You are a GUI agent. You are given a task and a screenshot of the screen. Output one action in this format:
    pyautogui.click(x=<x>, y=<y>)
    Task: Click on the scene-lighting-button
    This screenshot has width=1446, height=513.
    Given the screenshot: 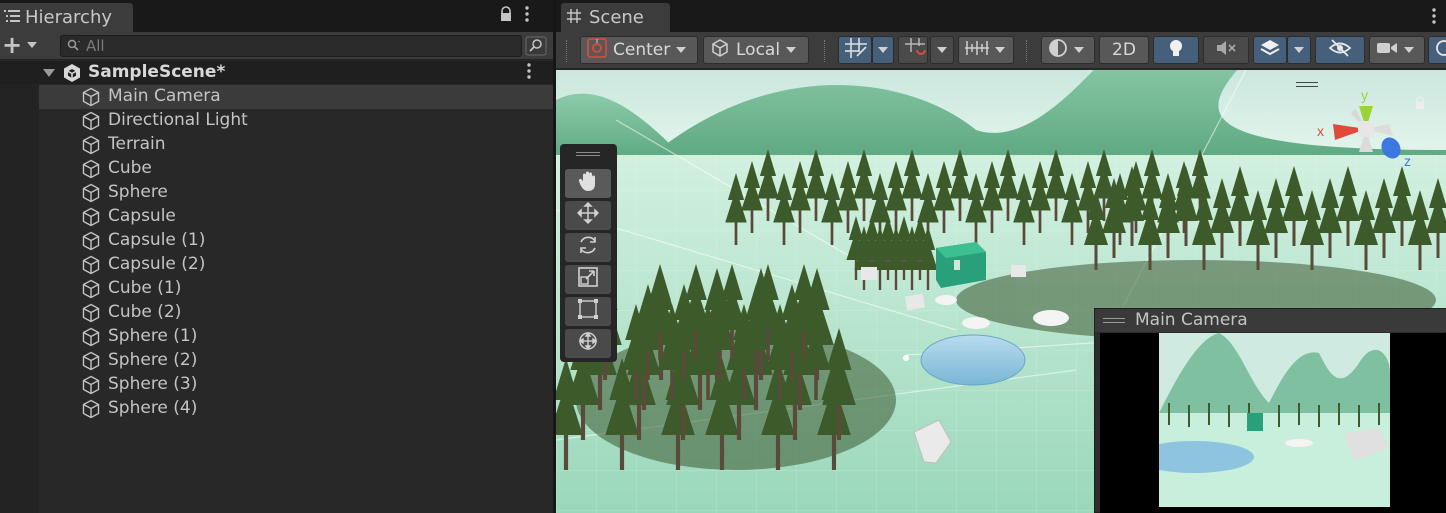 What is the action you would take?
    pyautogui.click(x=1176, y=50)
    